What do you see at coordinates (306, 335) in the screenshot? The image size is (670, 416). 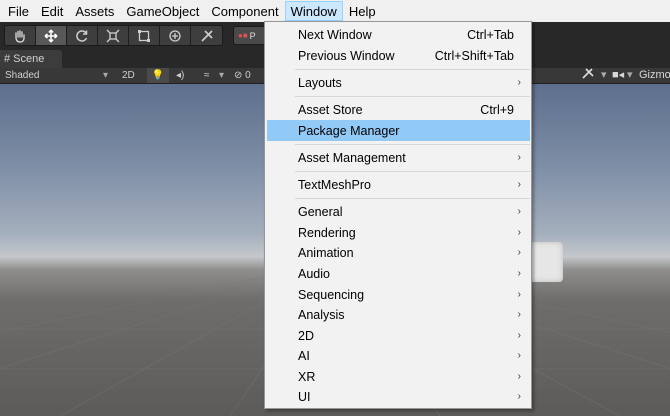 I see `menu-item-label: 2D` at bounding box center [306, 335].